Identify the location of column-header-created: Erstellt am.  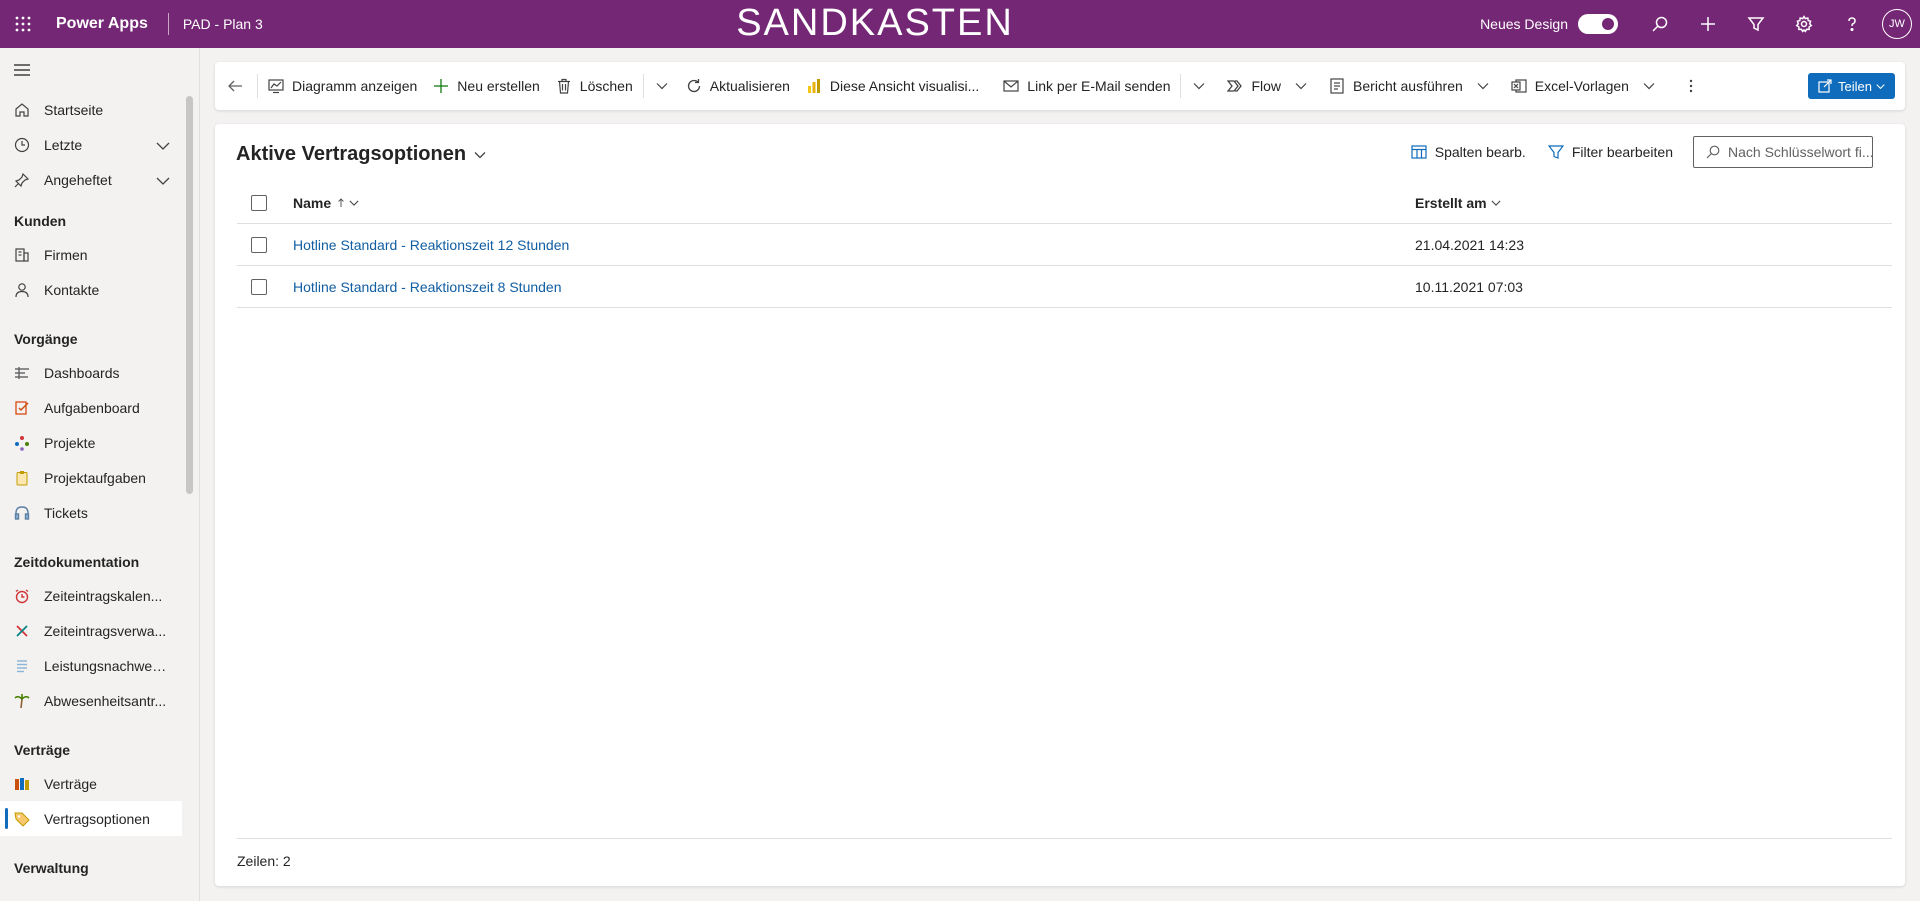
(1458, 203).